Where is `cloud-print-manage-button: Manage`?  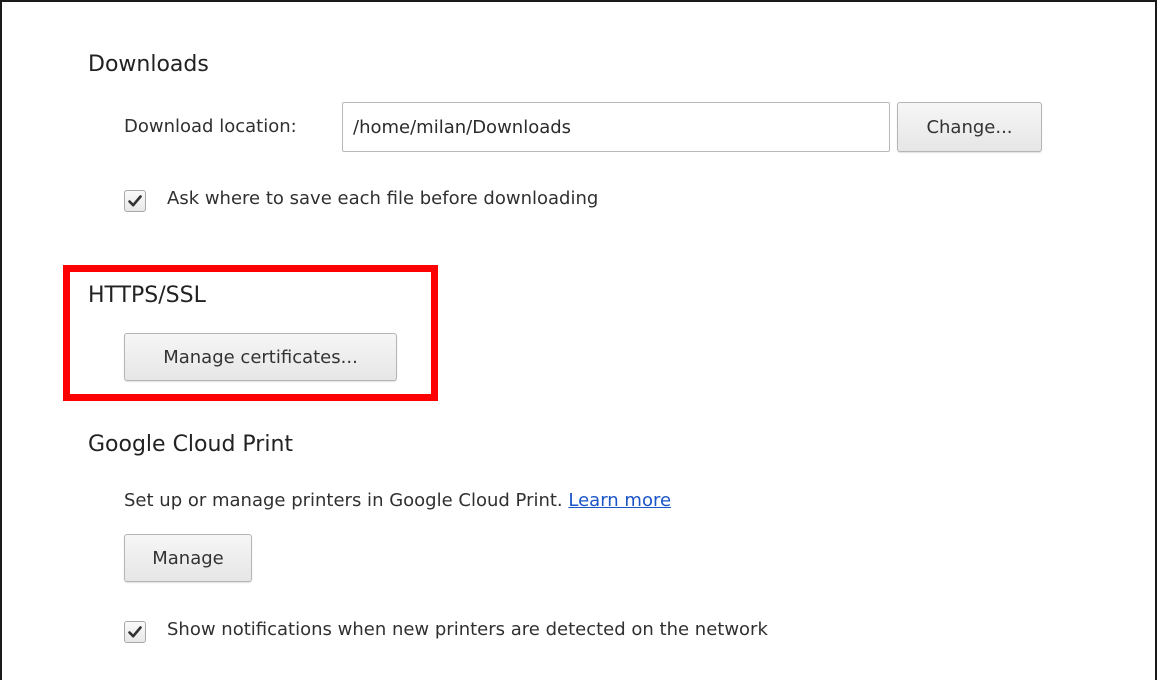 cloud-print-manage-button: Manage is located at coordinates (188, 558).